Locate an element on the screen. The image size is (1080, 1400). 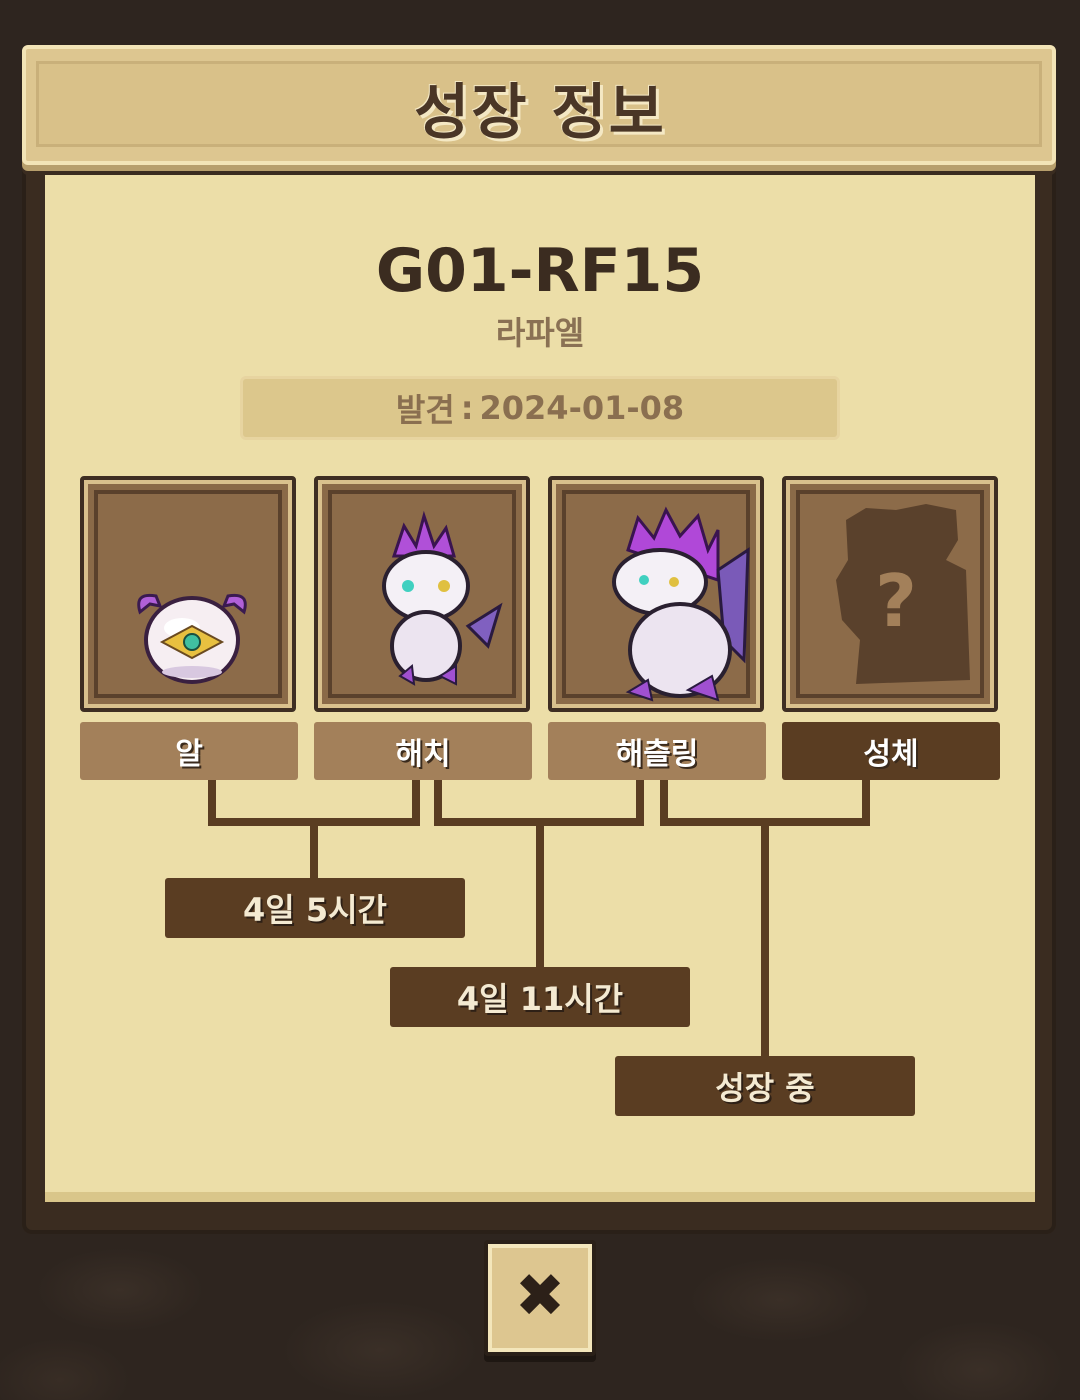
duration-hatchling-growing: 성장 중 is located at coordinates (765, 1086).